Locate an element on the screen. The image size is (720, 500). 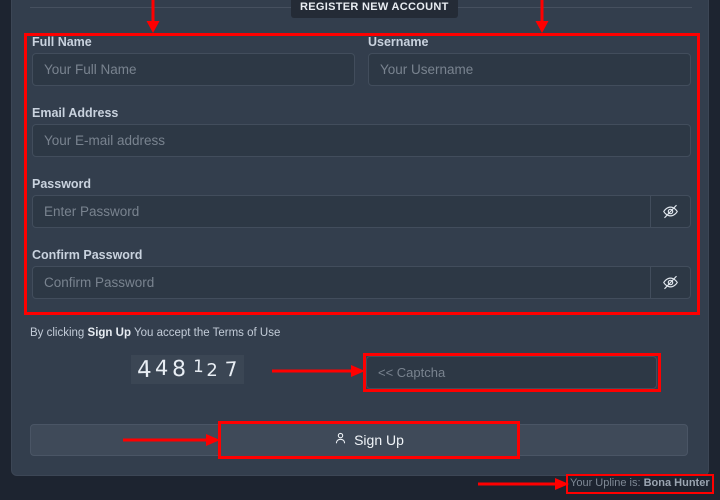
captcha-digit: 2 is located at coordinates (212, 370).